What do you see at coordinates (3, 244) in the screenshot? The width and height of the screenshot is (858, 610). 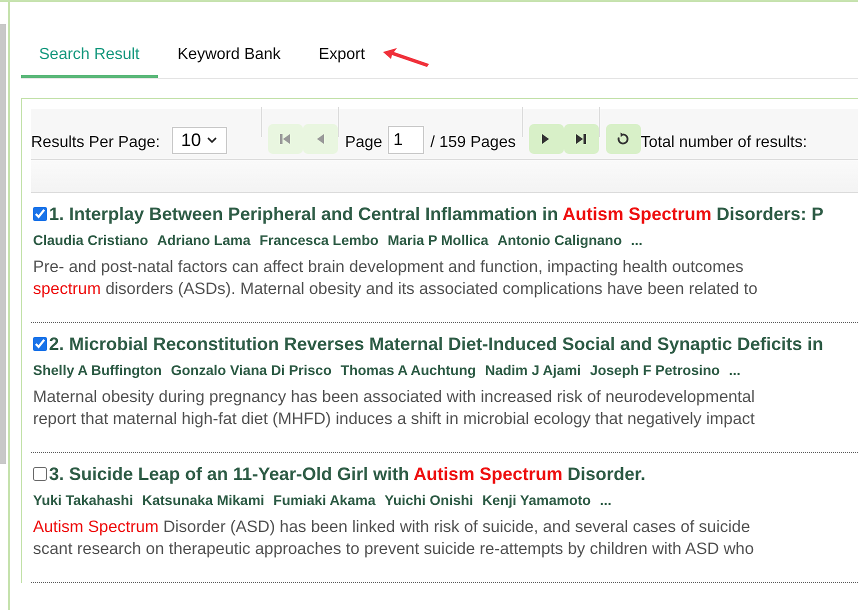 I see `scrollbar` at bounding box center [3, 244].